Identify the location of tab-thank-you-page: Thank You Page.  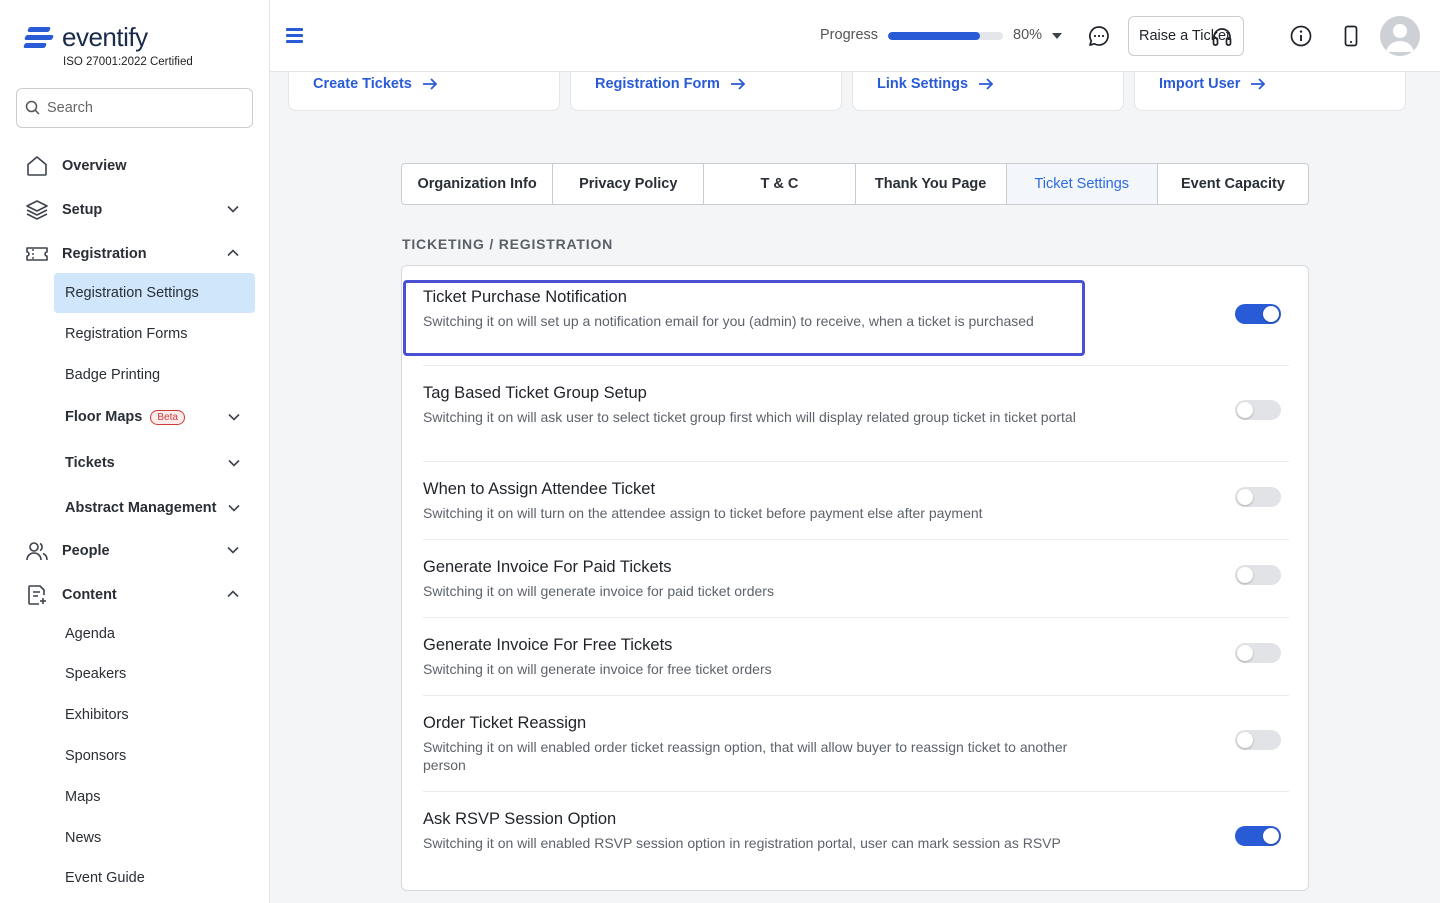
(931, 184).